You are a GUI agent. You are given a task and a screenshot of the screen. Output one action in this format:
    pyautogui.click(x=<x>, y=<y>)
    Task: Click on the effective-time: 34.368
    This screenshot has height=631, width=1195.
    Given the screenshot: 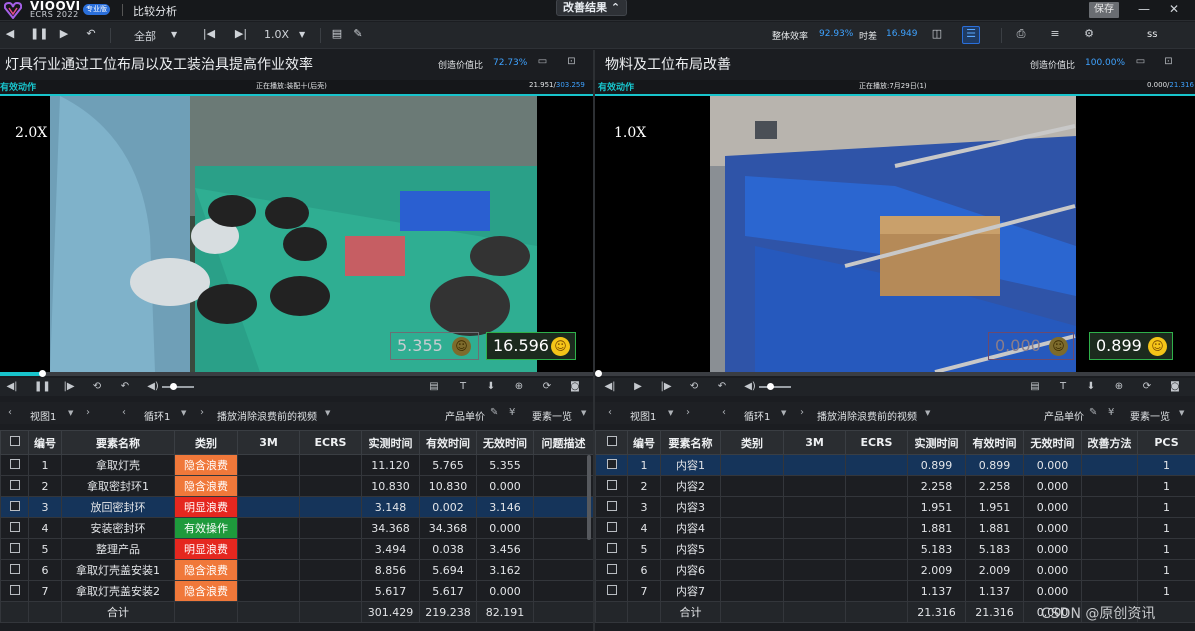 What is the action you would take?
    pyautogui.click(x=448, y=528)
    